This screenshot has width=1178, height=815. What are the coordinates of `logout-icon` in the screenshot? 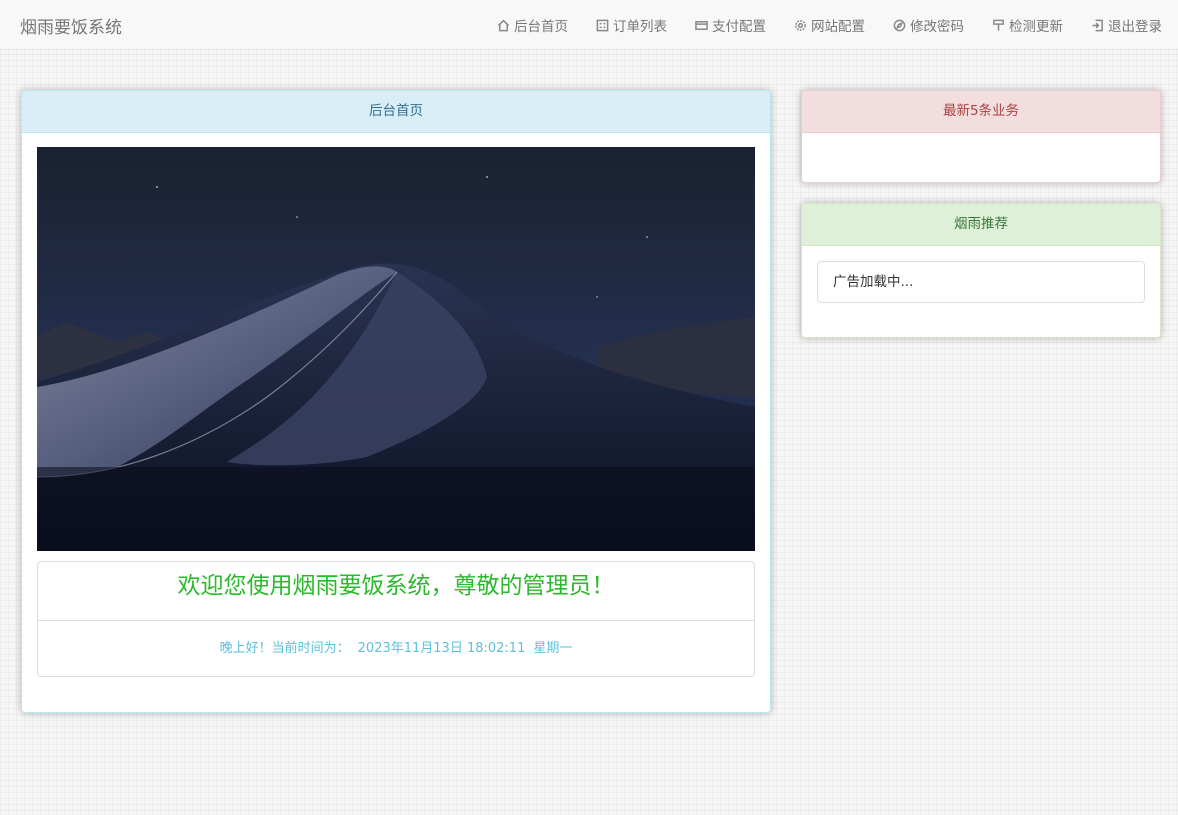 It's located at (1097, 25).